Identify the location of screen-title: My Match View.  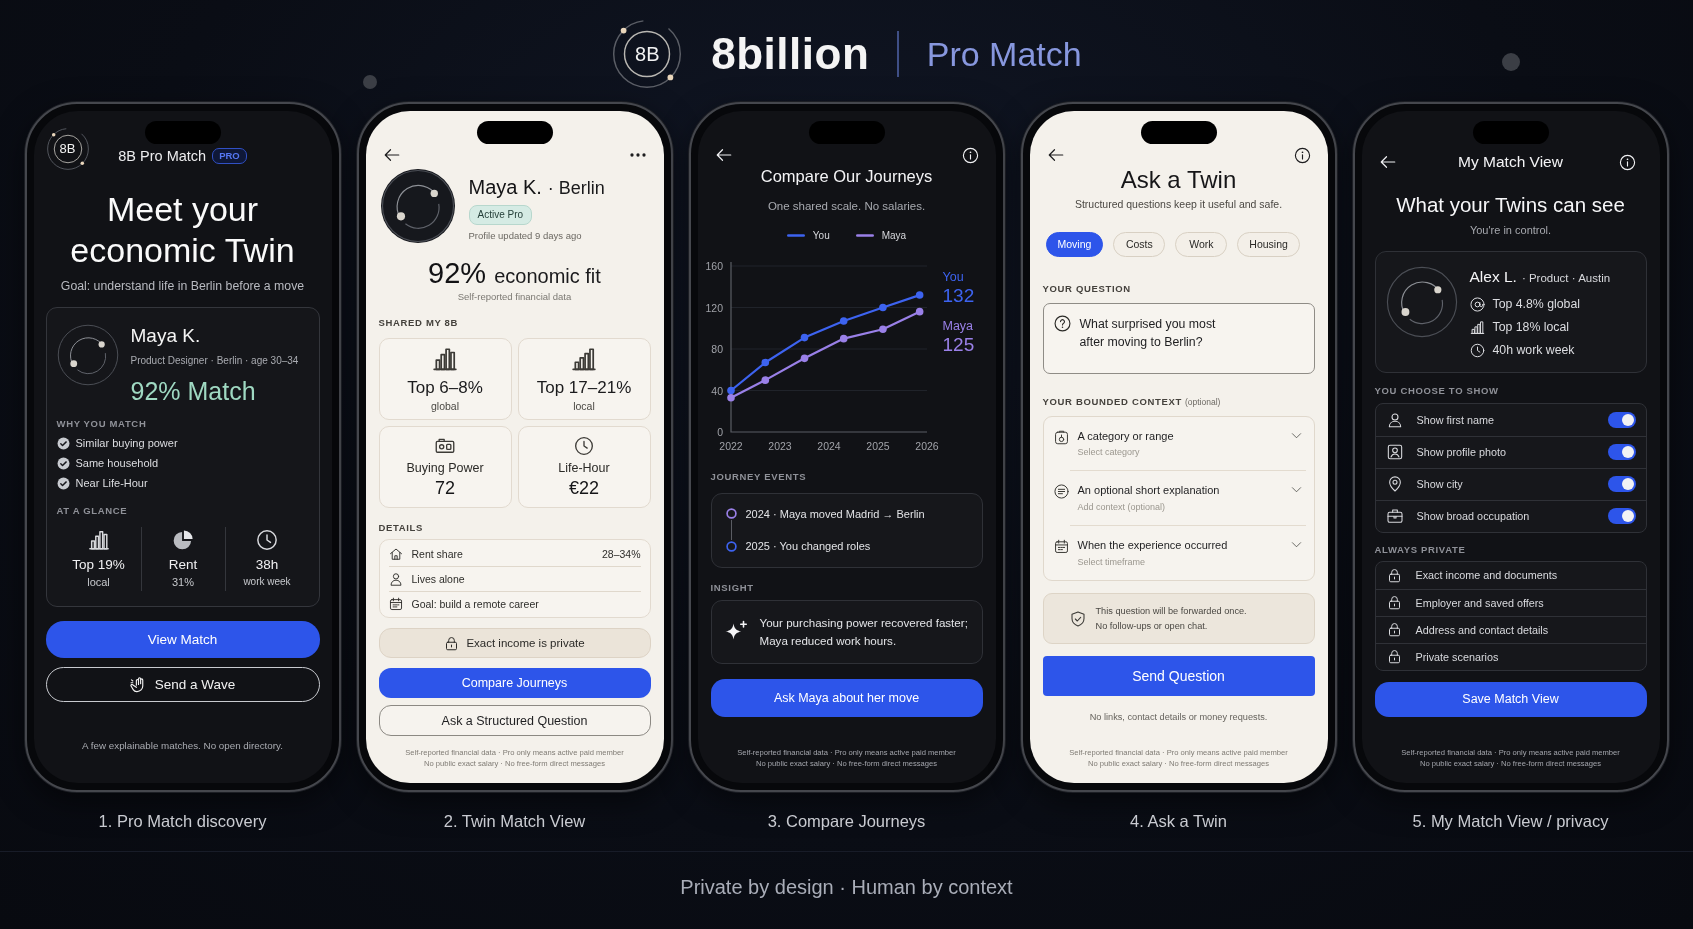
(1510, 162).